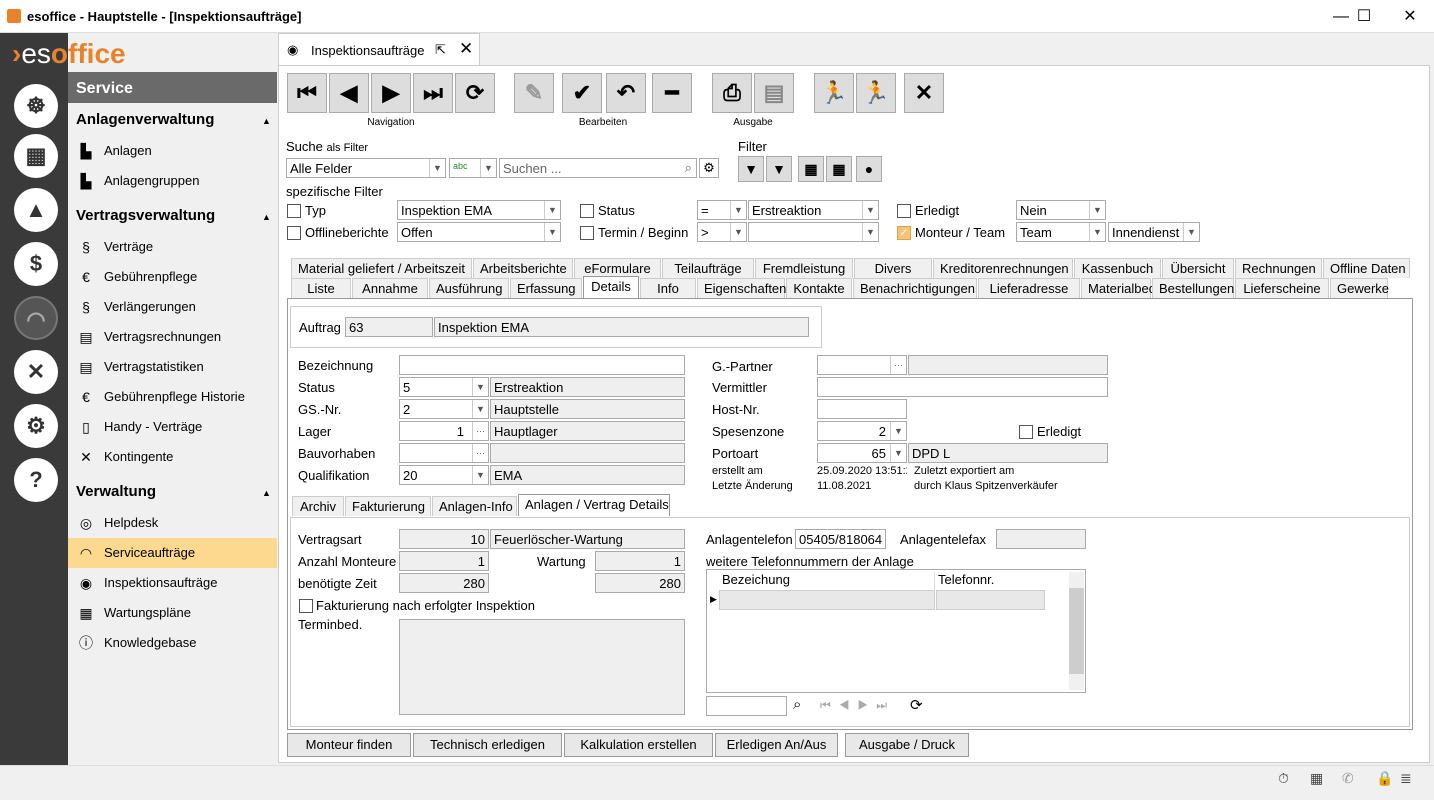 The width and height of the screenshot is (1434, 800). What do you see at coordinates (542, 667) in the screenshot?
I see `terminbed-textarea` at bounding box center [542, 667].